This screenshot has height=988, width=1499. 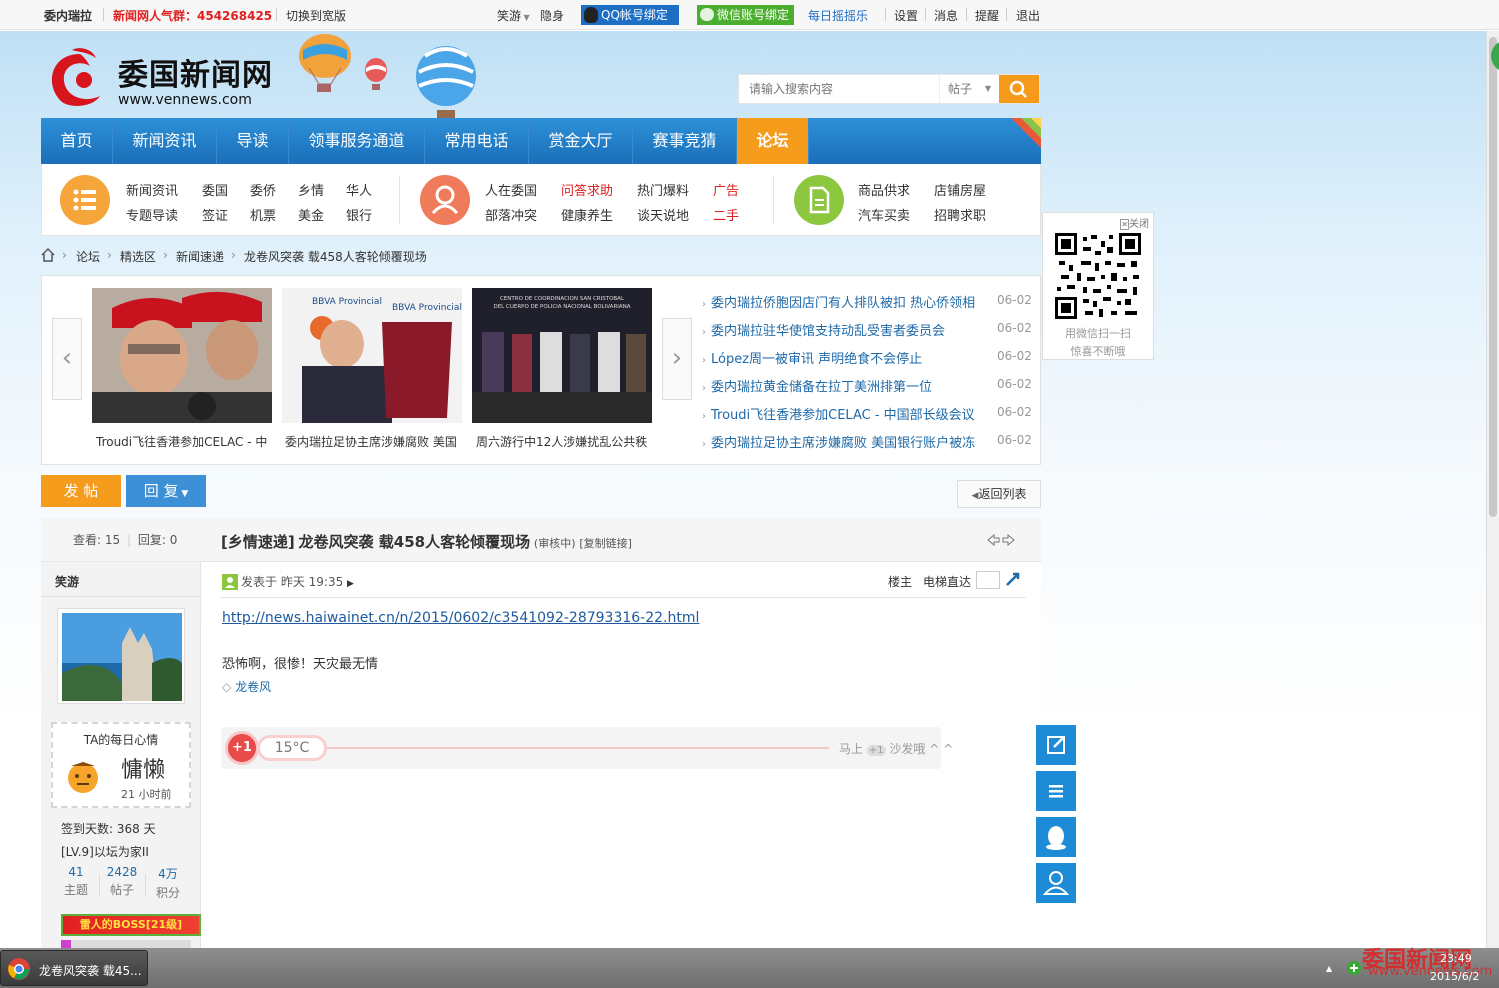 I want to click on qq-bind-button: QQ帐号绑定, so click(x=630, y=15).